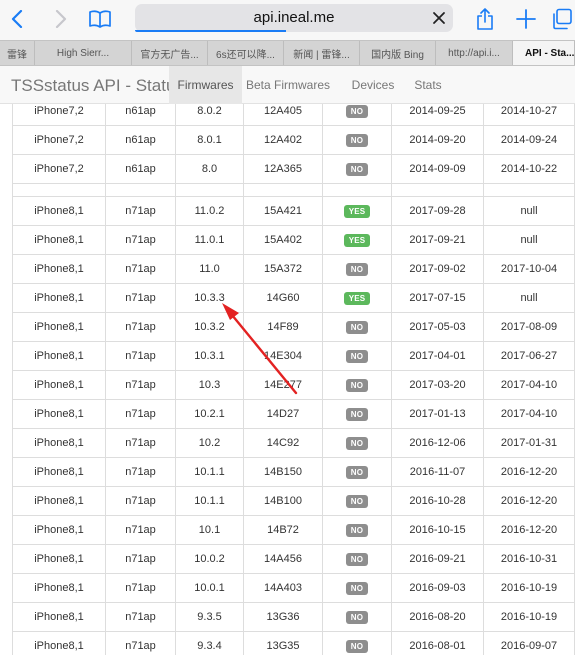 The height and width of the screenshot is (655, 575). Describe the element at coordinates (283, 385) in the screenshot. I see `cell-build: 14E277` at that location.